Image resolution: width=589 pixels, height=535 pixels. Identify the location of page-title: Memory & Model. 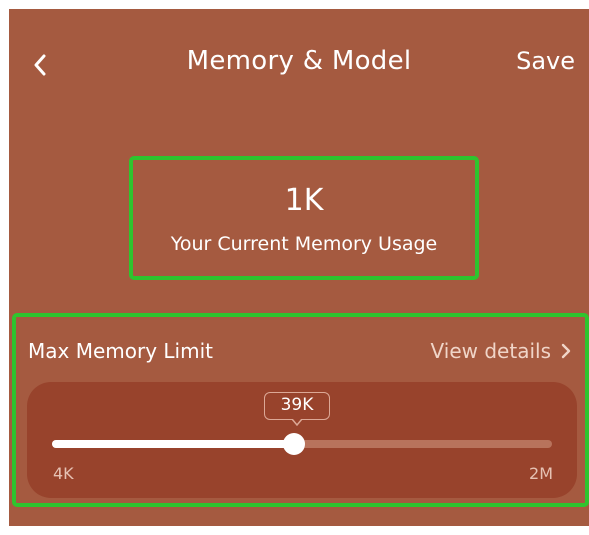
(299, 61).